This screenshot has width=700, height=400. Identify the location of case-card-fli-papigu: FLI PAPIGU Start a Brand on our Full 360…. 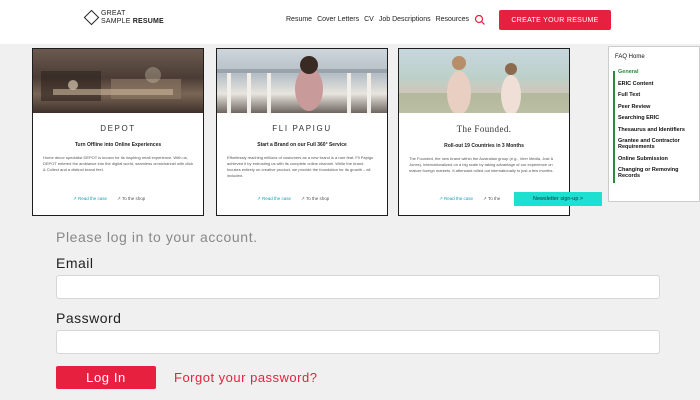
(302, 132).